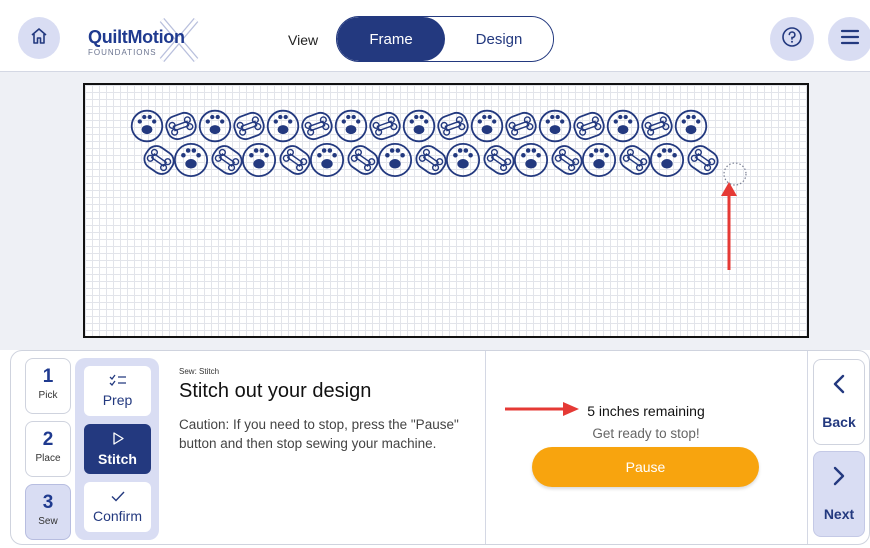  Describe the element at coordinates (485, 447) in the screenshot. I see `panel-divider` at that location.